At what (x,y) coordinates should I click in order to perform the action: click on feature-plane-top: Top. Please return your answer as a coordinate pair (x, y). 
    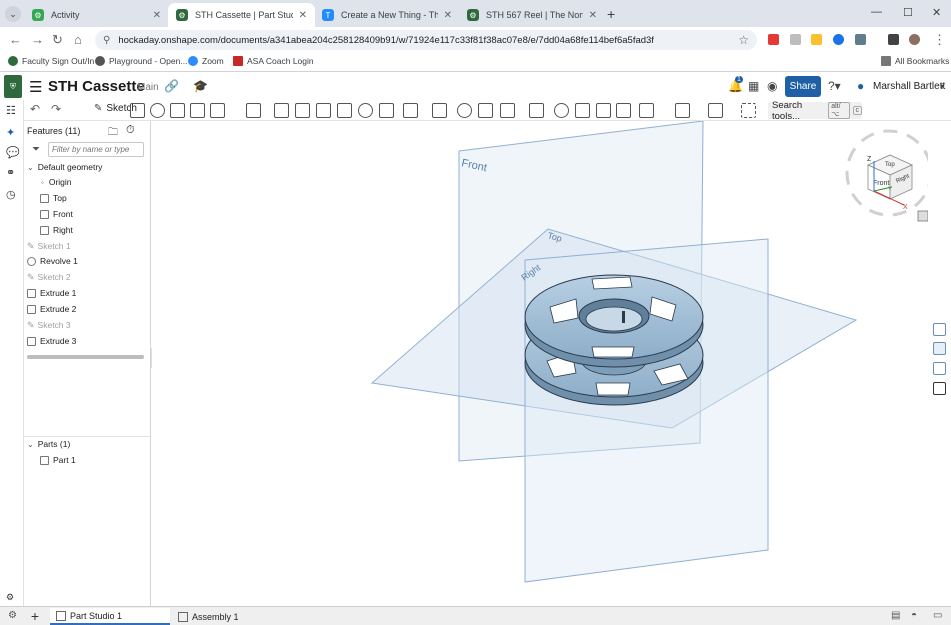
    Looking at the image, I should click on (53, 198).